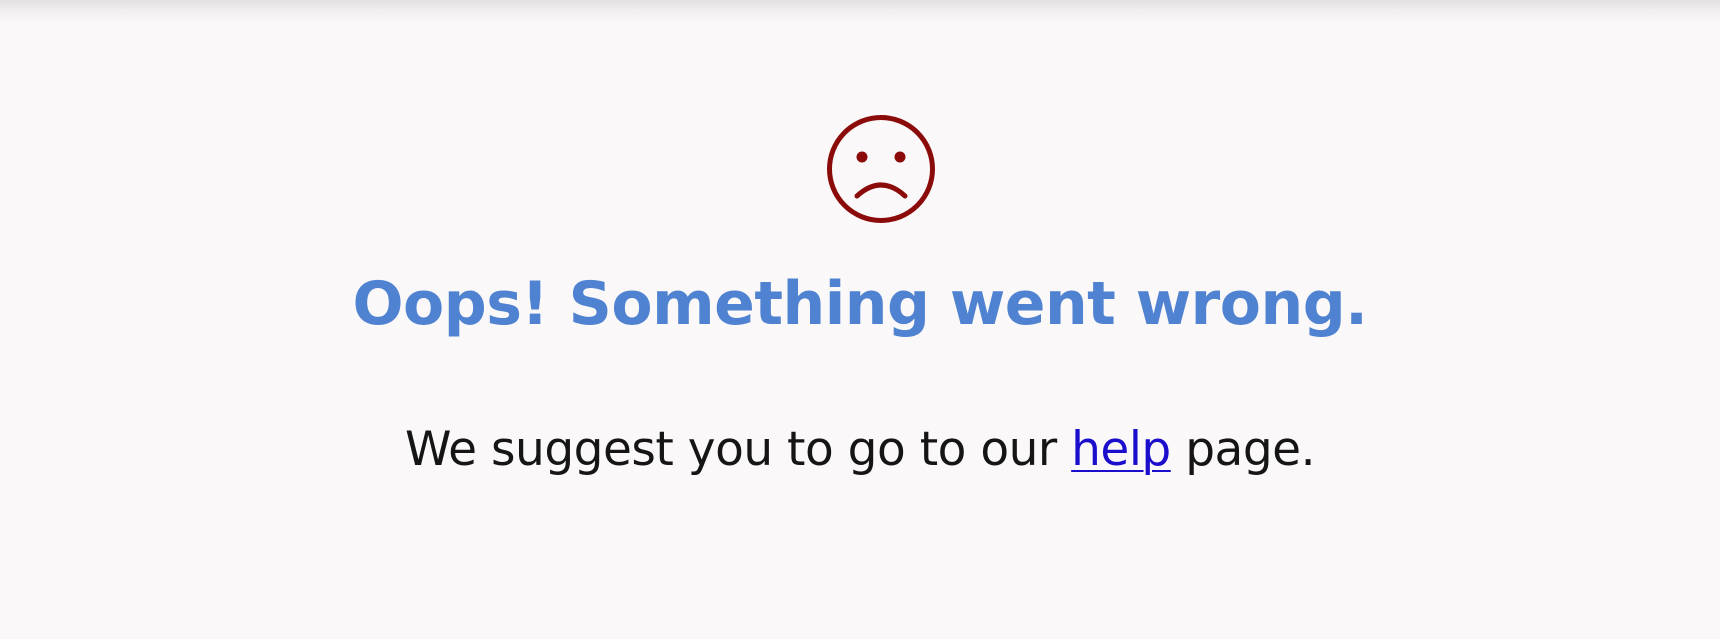  What do you see at coordinates (1243, 449) in the screenshot?
I see `message-text-after: page.` at bounding box center [1243, 449].